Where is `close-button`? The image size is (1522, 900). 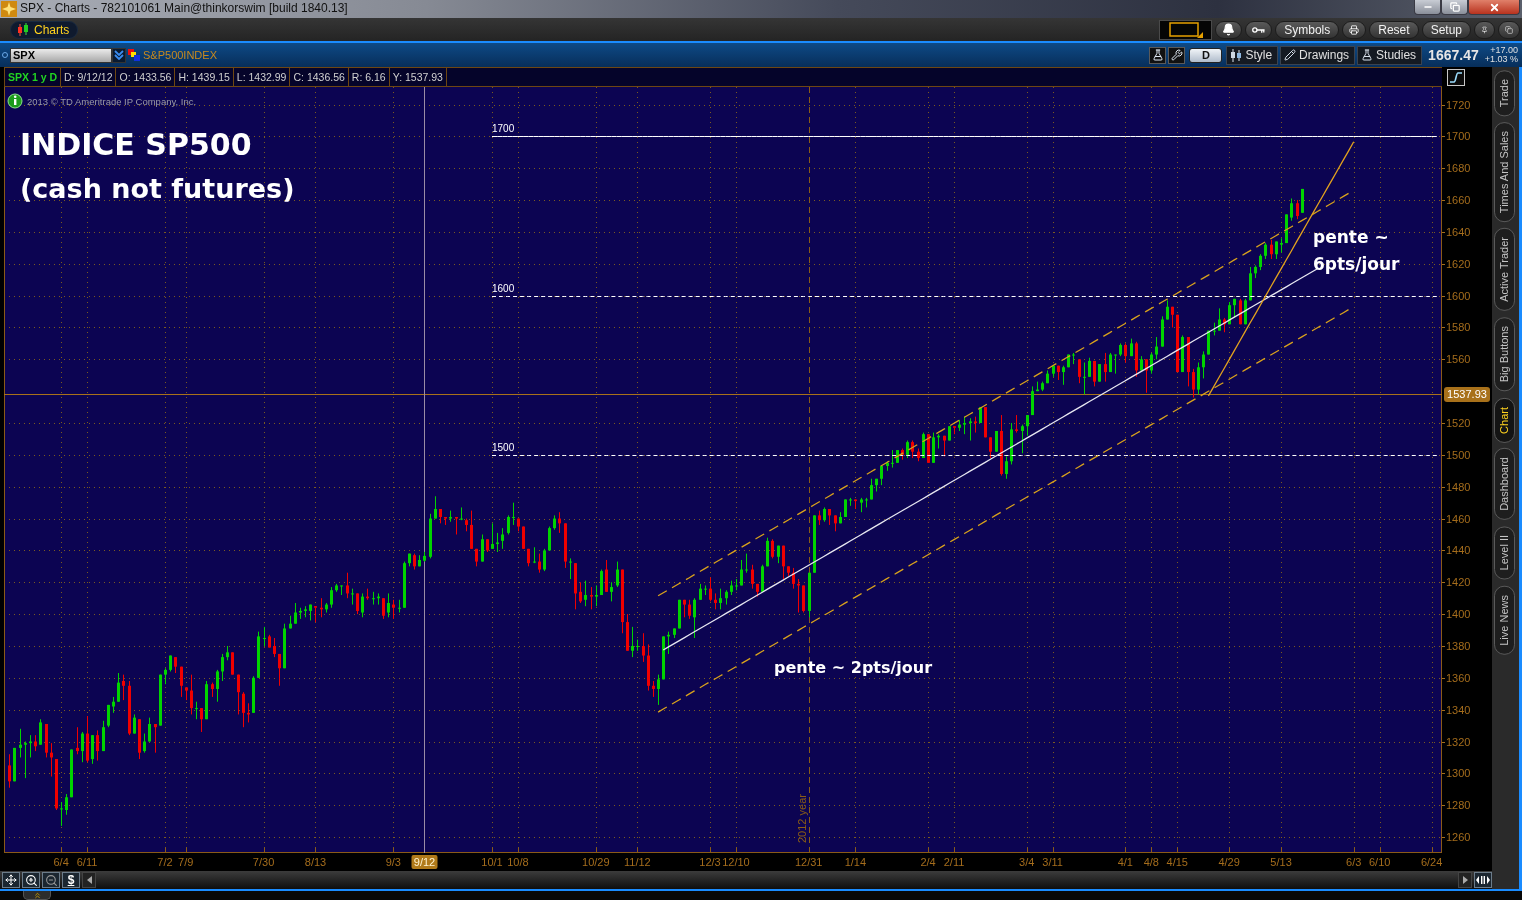
close-button is located at coordinates (1494, 7).